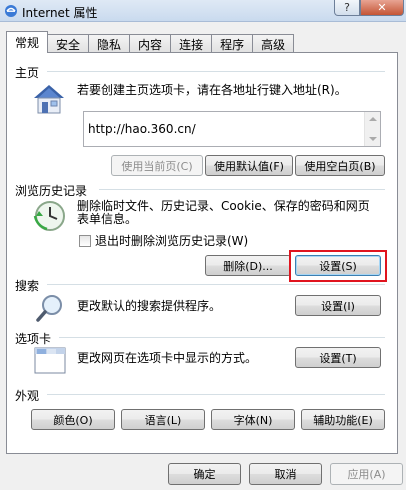 The height and width of the screenshot is (490, 406). What do you see at coordinates (85, 241) in the screenshot?
I see `delete-on-exit-checkbox` at bounding box center [85, 241].